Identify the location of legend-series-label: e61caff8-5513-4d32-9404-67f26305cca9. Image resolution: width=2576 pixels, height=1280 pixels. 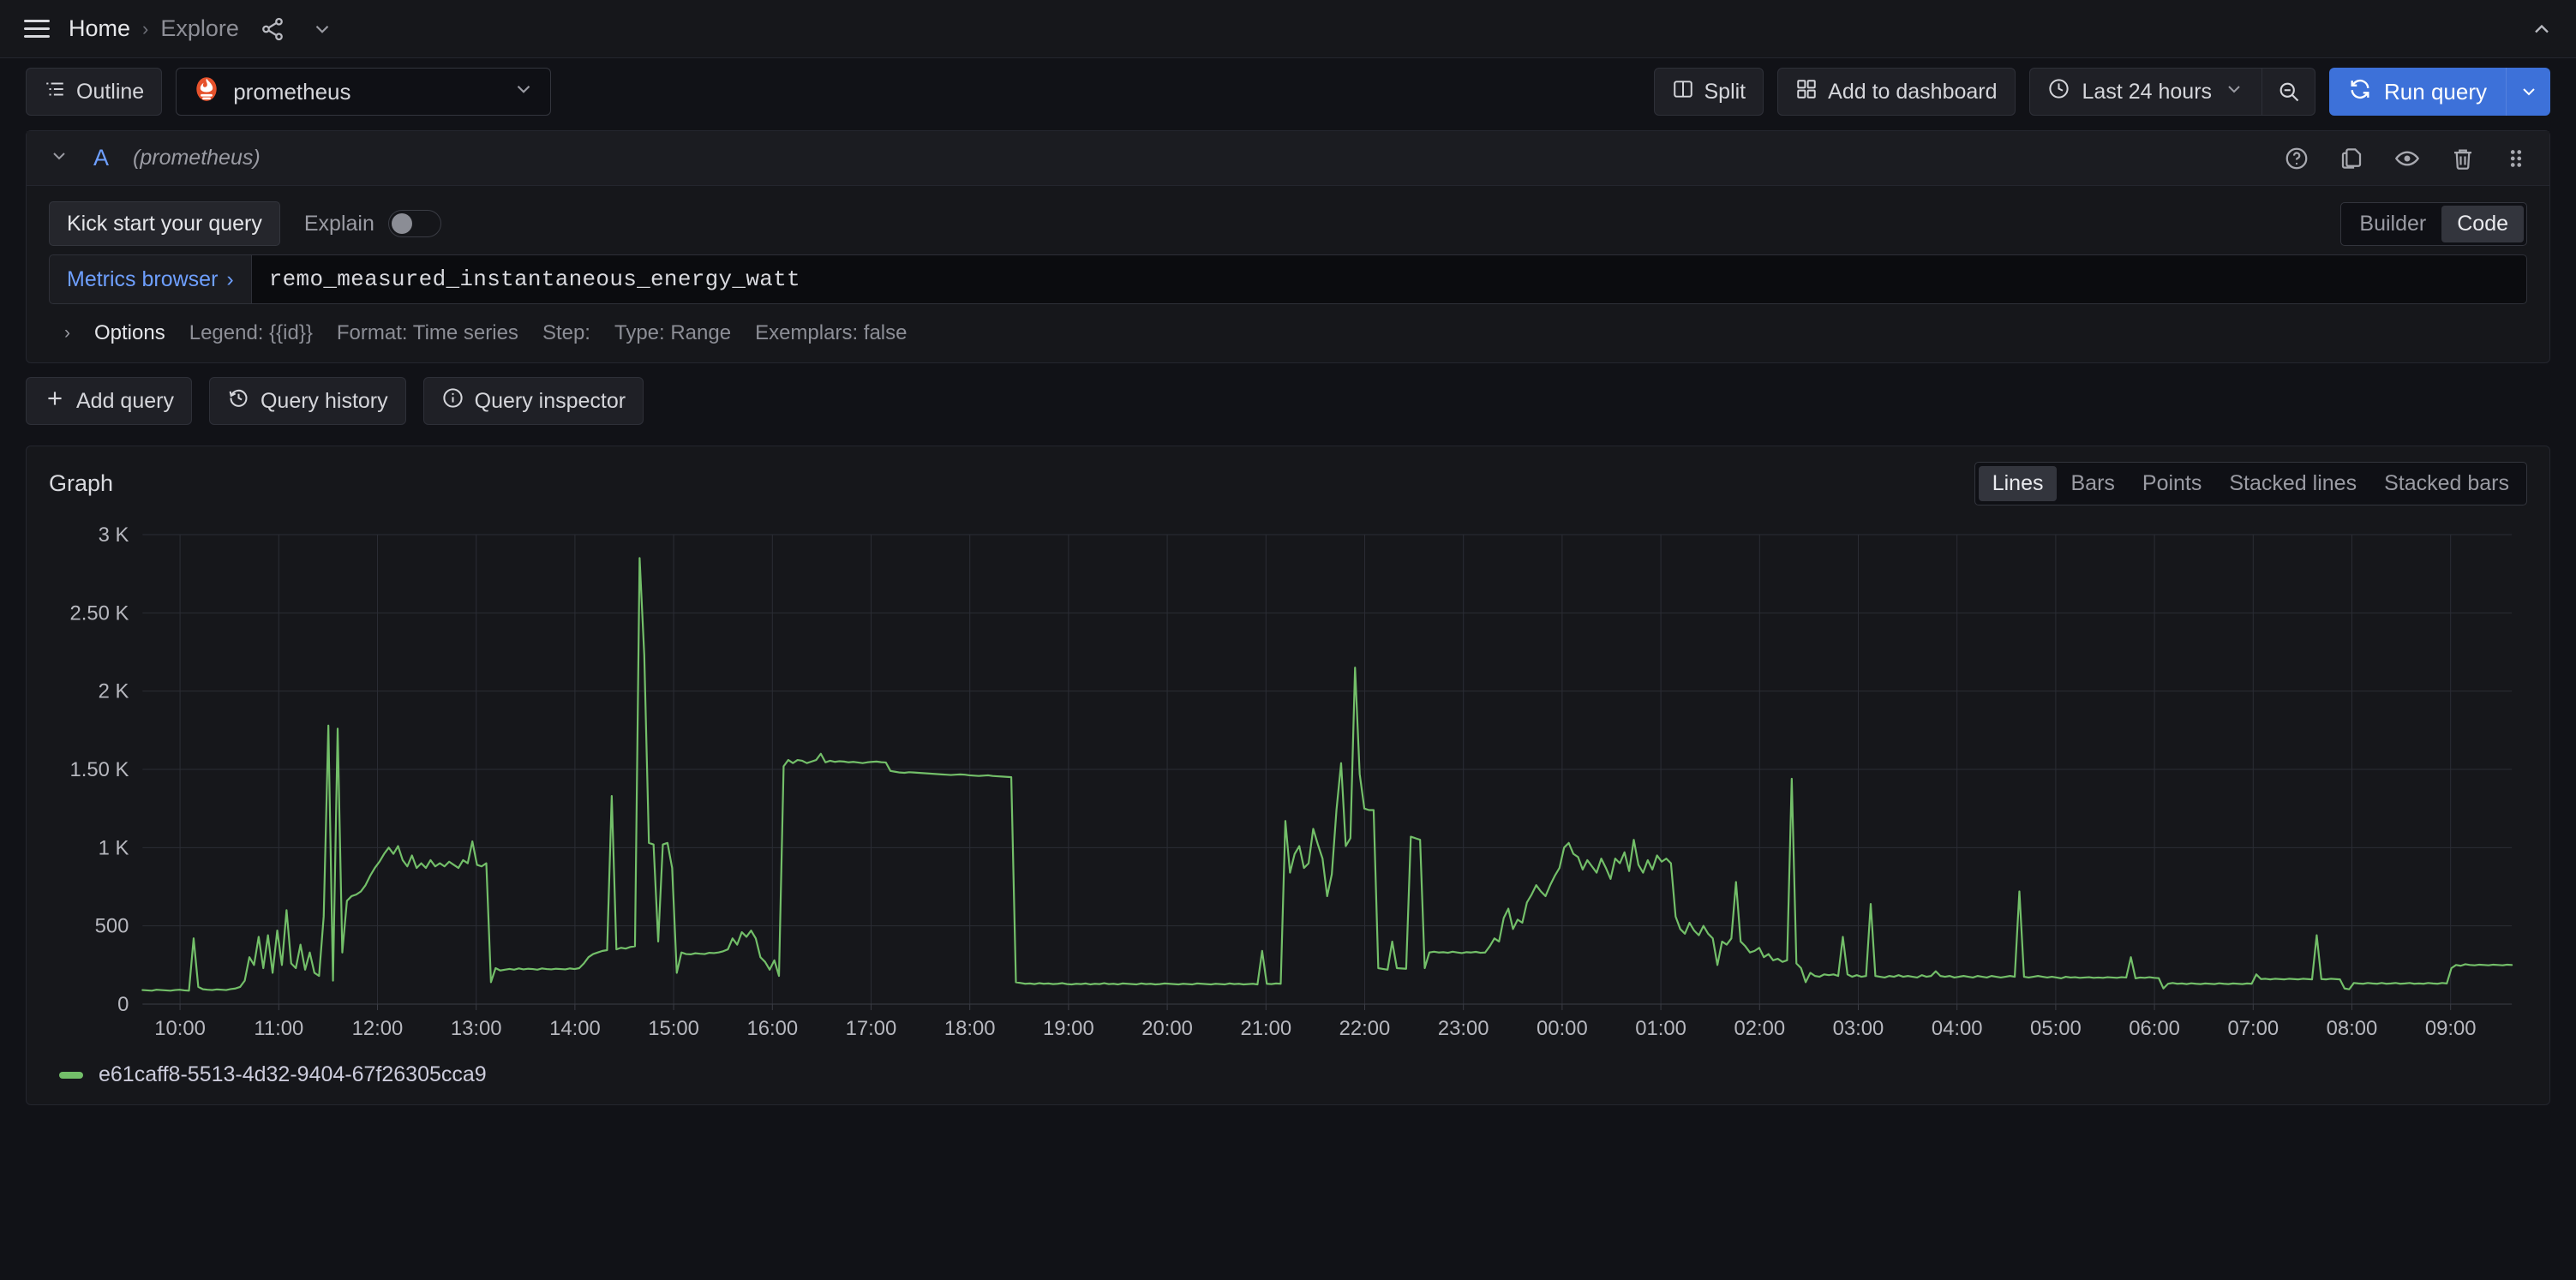
(293, 1074).